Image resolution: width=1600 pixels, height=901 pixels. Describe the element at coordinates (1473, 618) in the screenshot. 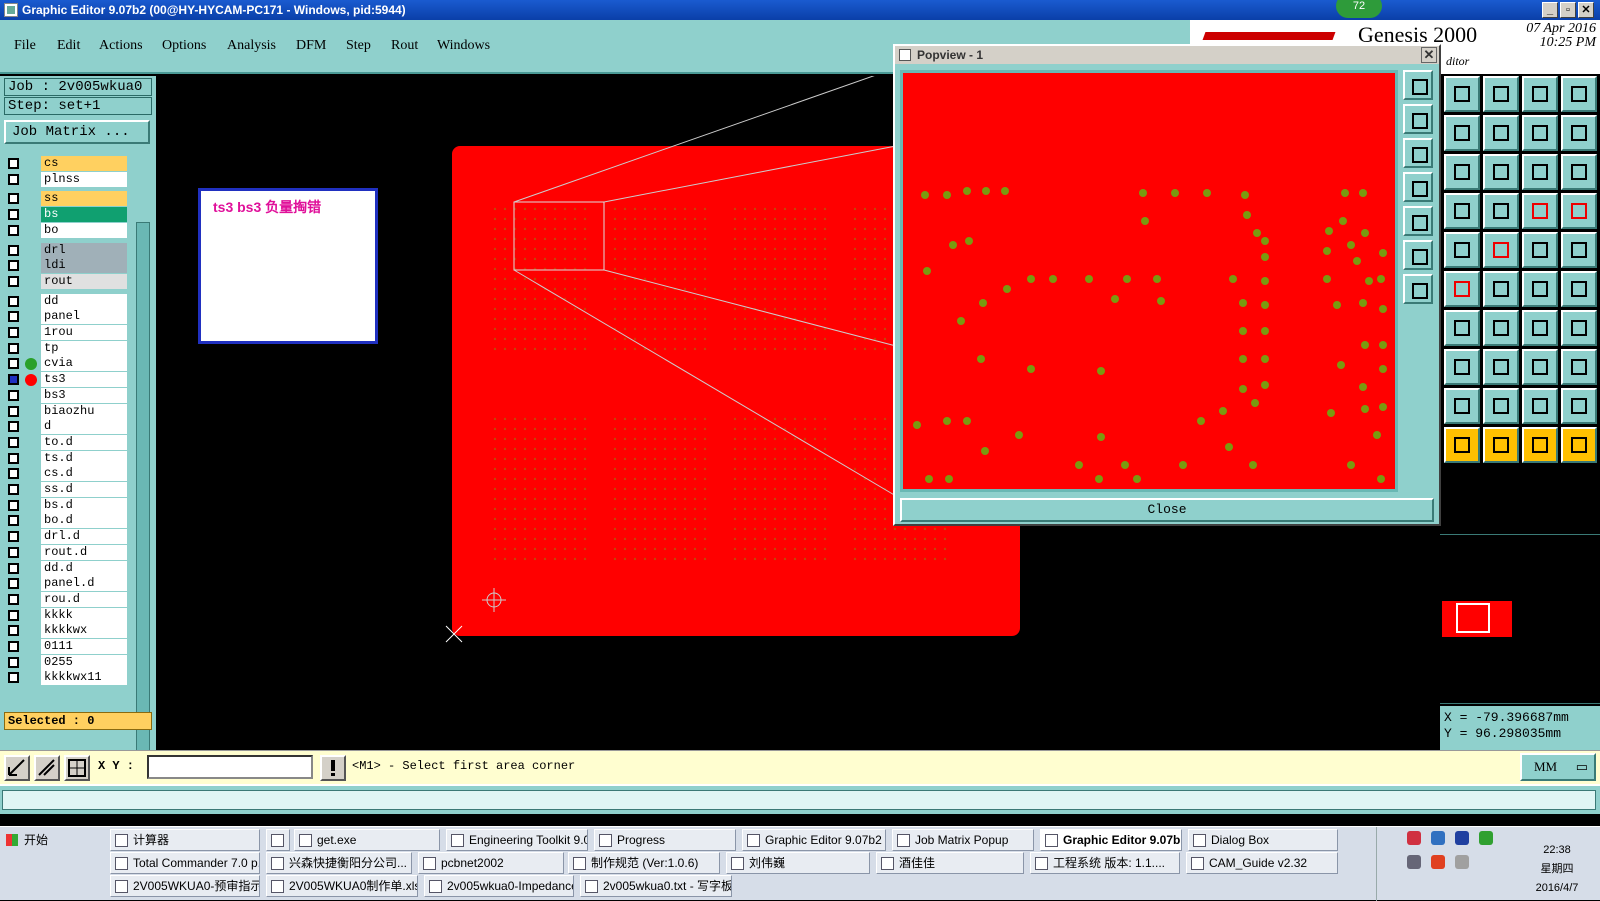

I see `minimap-viewport` at that location.